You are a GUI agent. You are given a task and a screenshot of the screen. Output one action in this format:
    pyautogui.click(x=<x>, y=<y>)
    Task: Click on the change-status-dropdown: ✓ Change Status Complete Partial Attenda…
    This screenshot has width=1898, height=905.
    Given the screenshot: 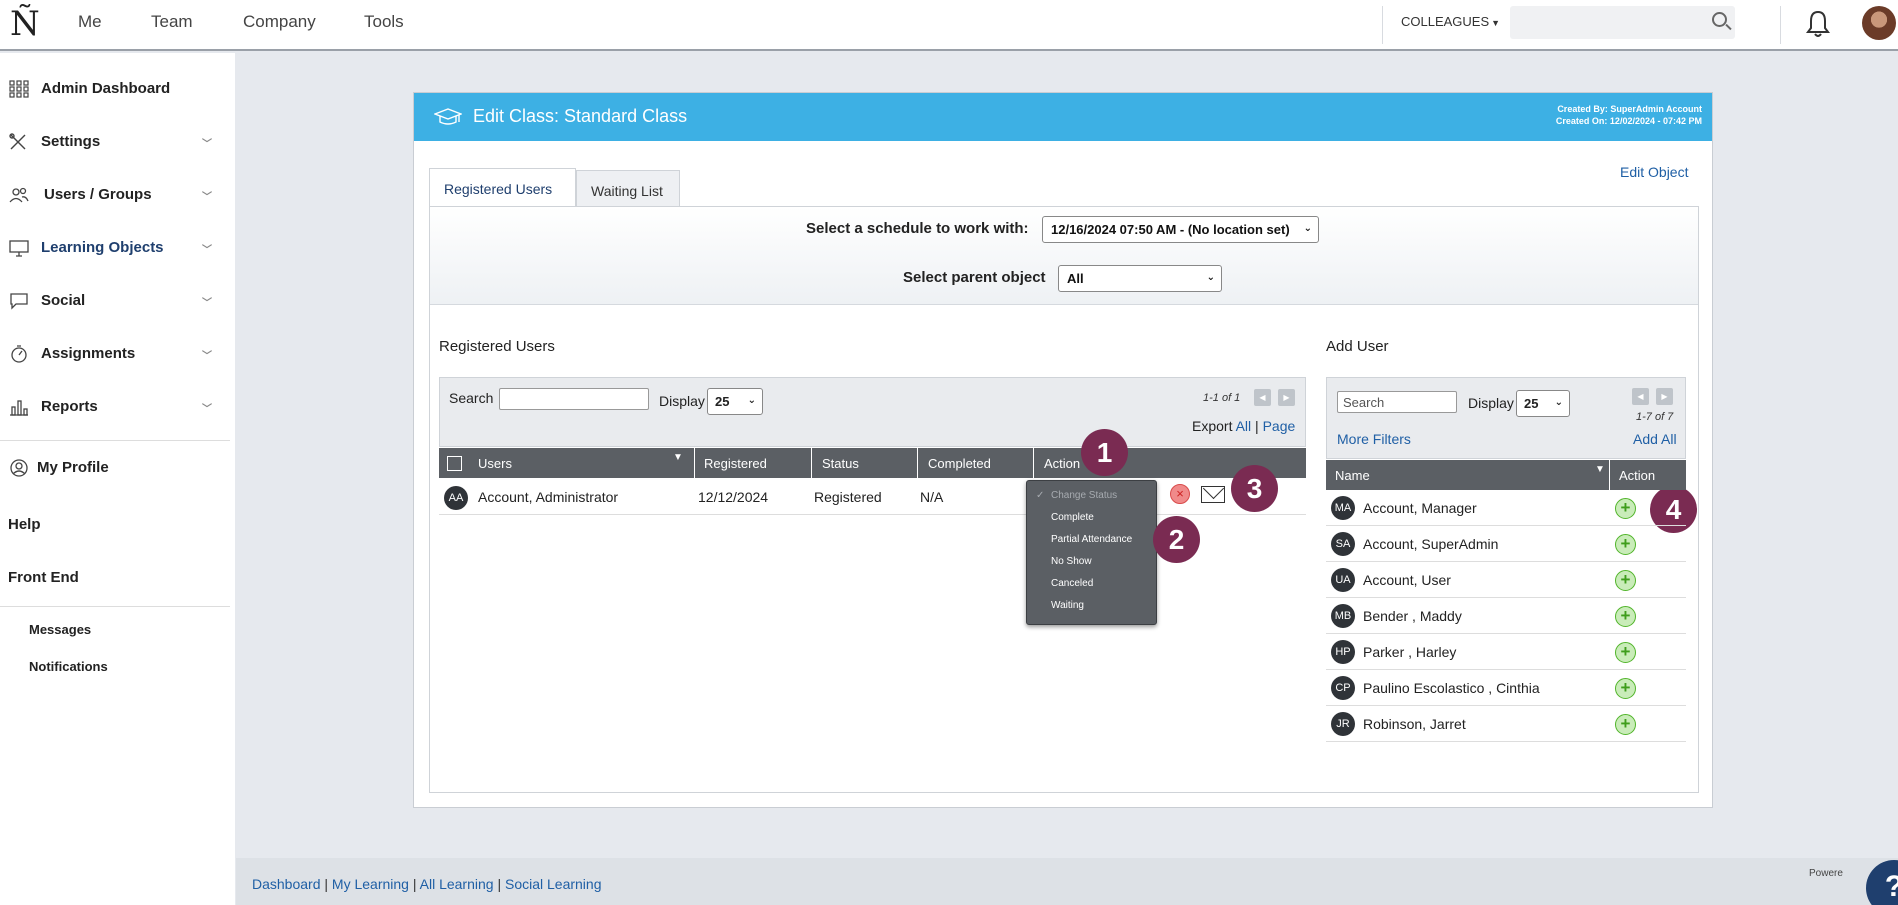 What is the action you would take?
    pyautogui.click(x=1091, y=552)
    